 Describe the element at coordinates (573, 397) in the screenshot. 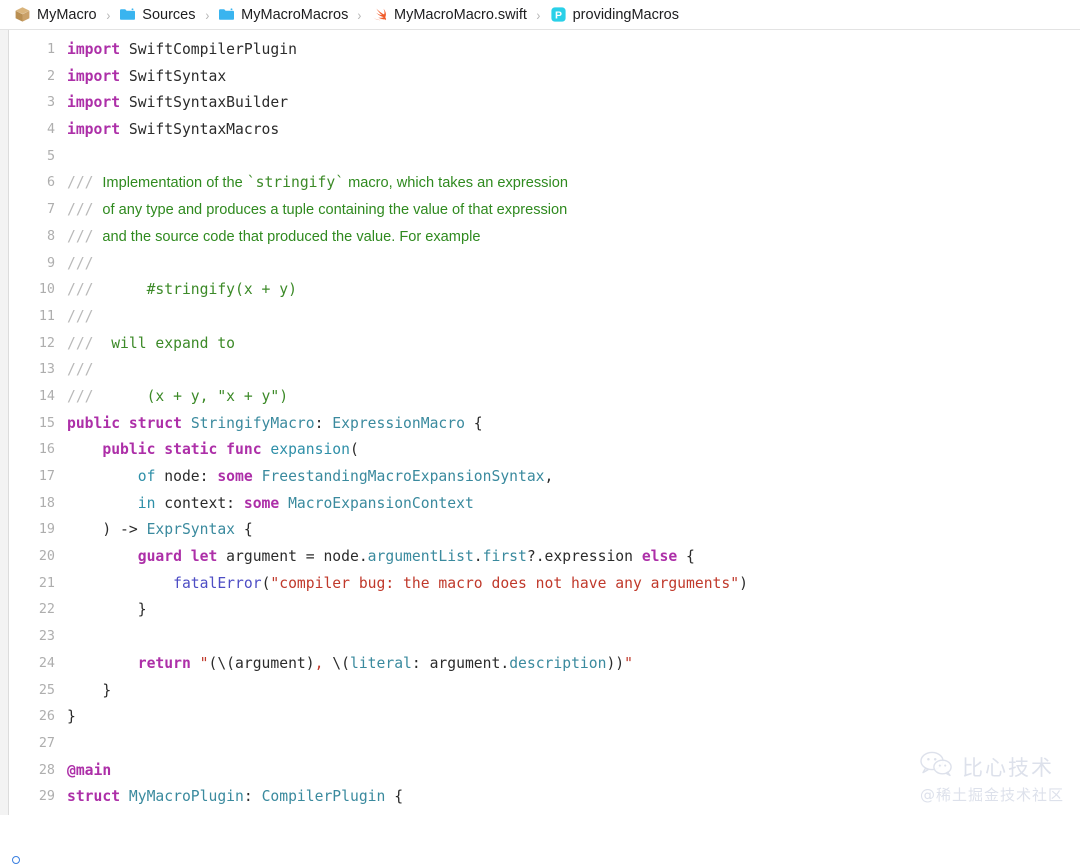

I see `line-content: /// (x + y, "x + y")` at that location.